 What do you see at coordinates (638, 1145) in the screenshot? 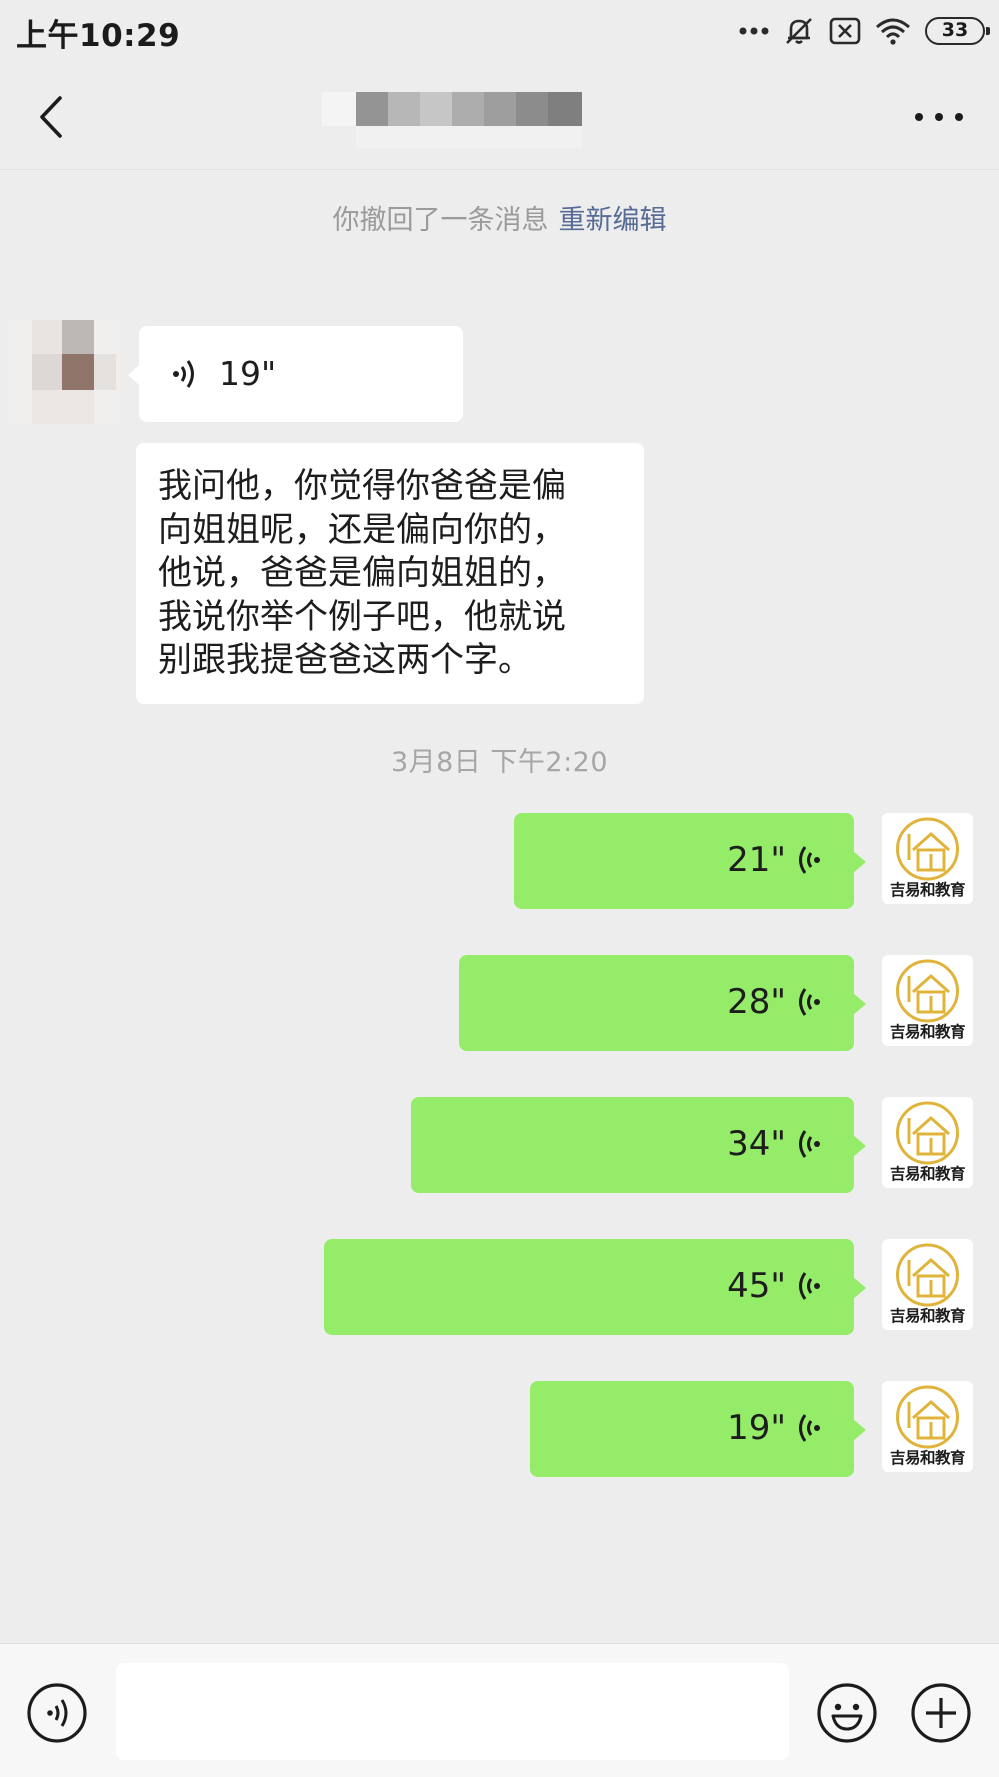
I see `outgoing-voice-message: 34"` at bounding box center [638, 1145].